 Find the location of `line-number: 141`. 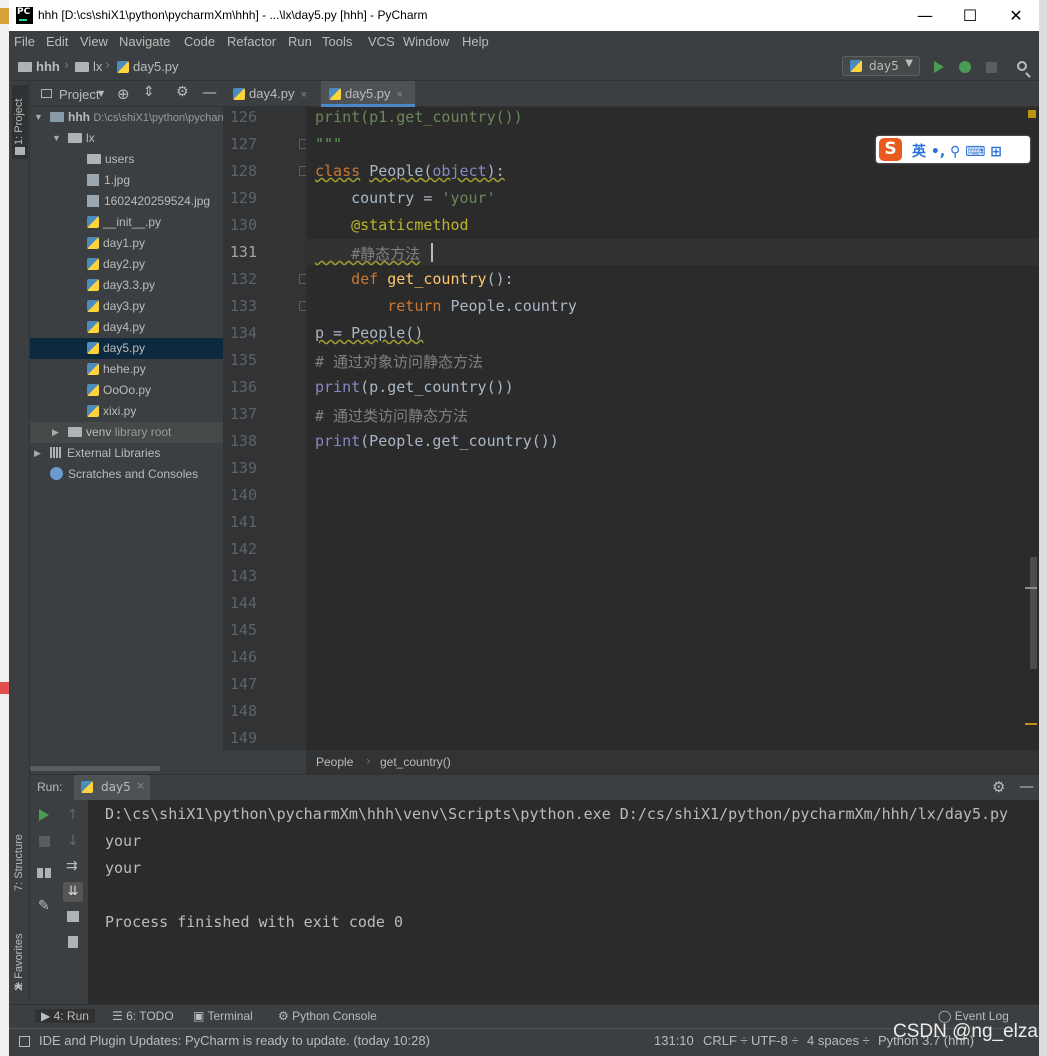

line-number: 141 is located at coordinates (243, 522).